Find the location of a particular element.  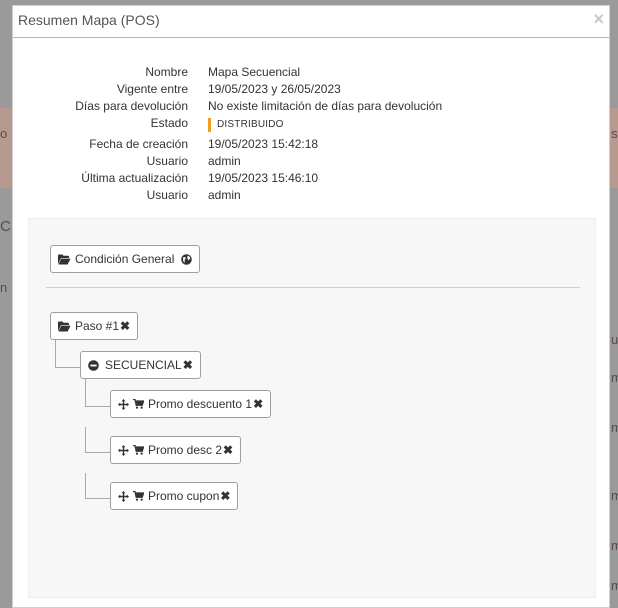

globe-icon is located at coordinates (187, 259).